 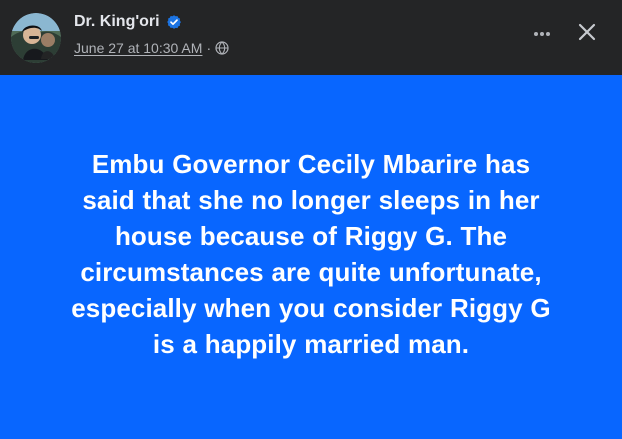 What do you see at coordinates (311, 164) in the screenshot?
I see `post-text-line: Embu Governor Cecily Mbarire has` at bounding box center [311, 164].